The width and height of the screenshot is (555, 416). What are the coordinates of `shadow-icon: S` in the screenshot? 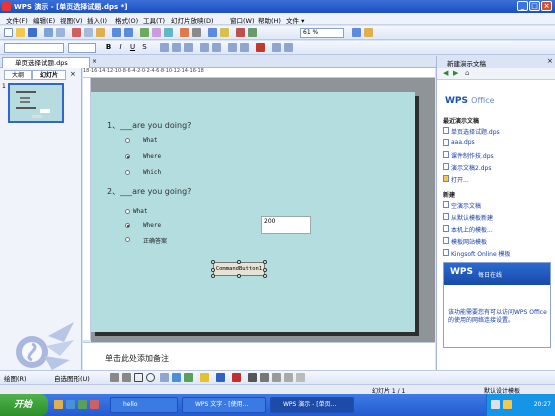 It's located at (144, 47).